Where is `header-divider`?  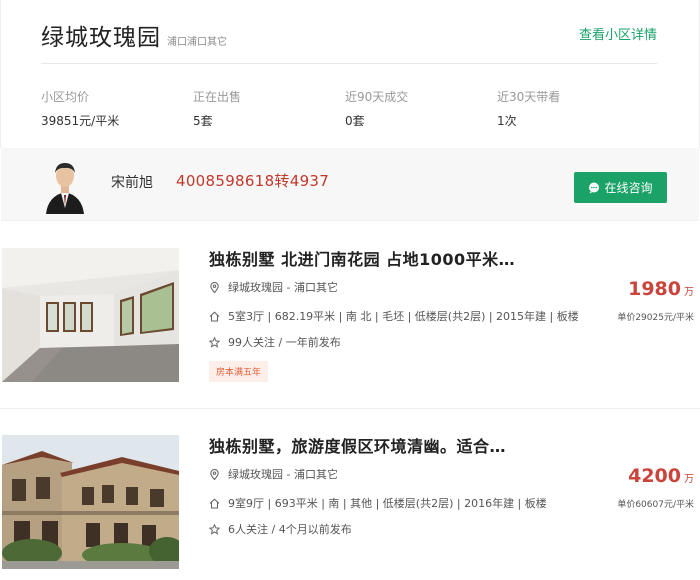
header-divider is located at coordinates (349, 63).